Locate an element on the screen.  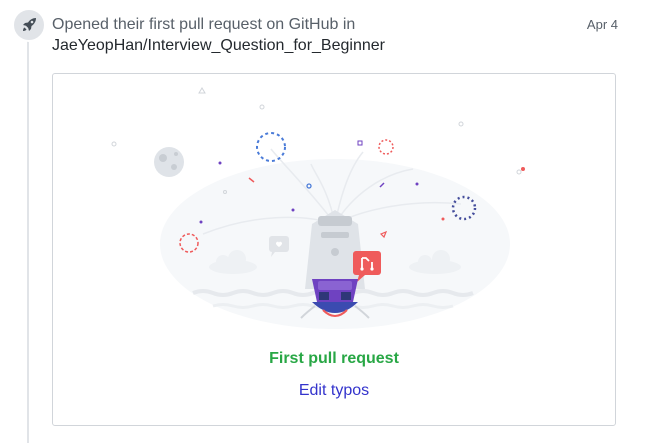
moon is located at coordinates (169, 162).